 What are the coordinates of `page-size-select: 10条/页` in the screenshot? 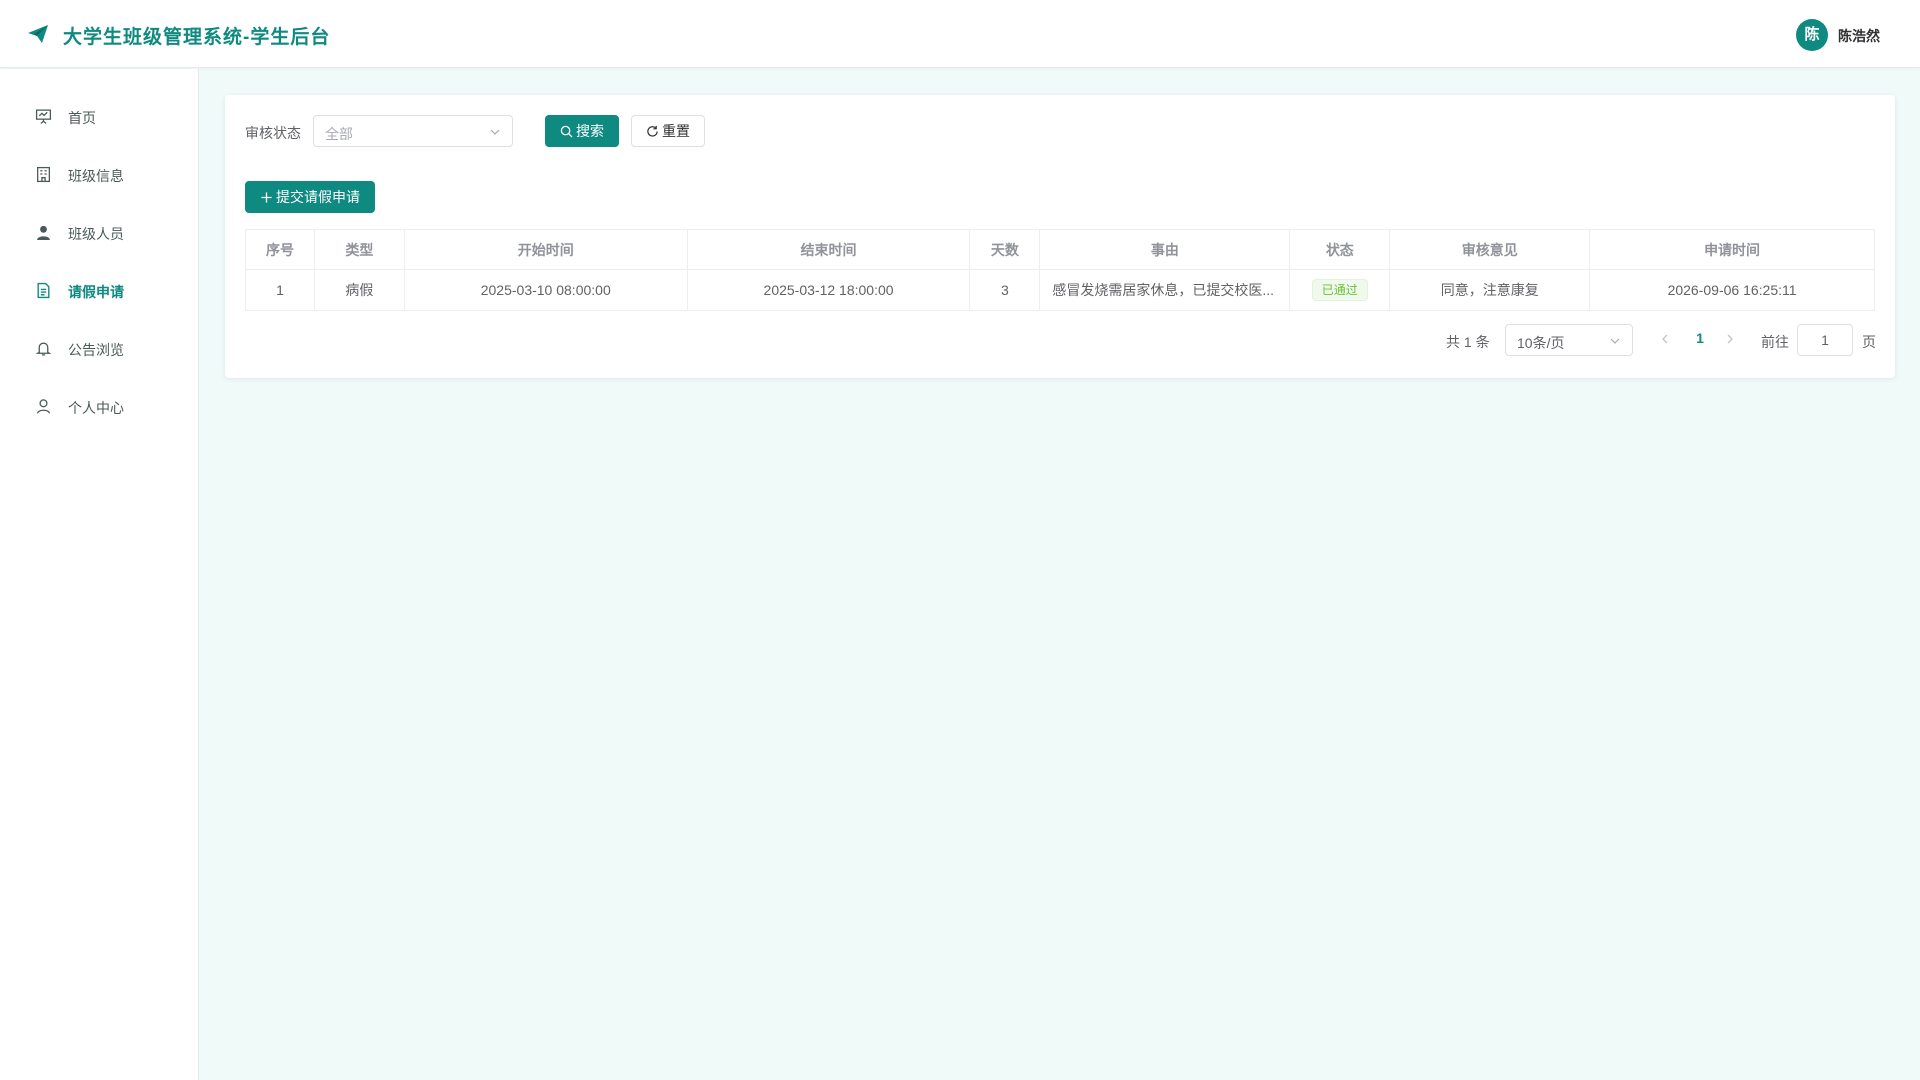 It's located at (1569, 340).